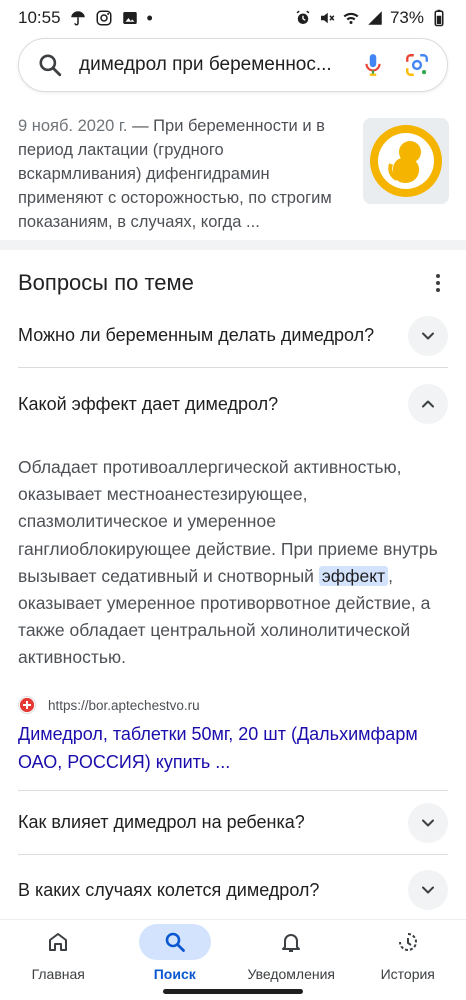  I want to click on answer-source: https://bor.aptechestvo.ru, so click(233, 705).